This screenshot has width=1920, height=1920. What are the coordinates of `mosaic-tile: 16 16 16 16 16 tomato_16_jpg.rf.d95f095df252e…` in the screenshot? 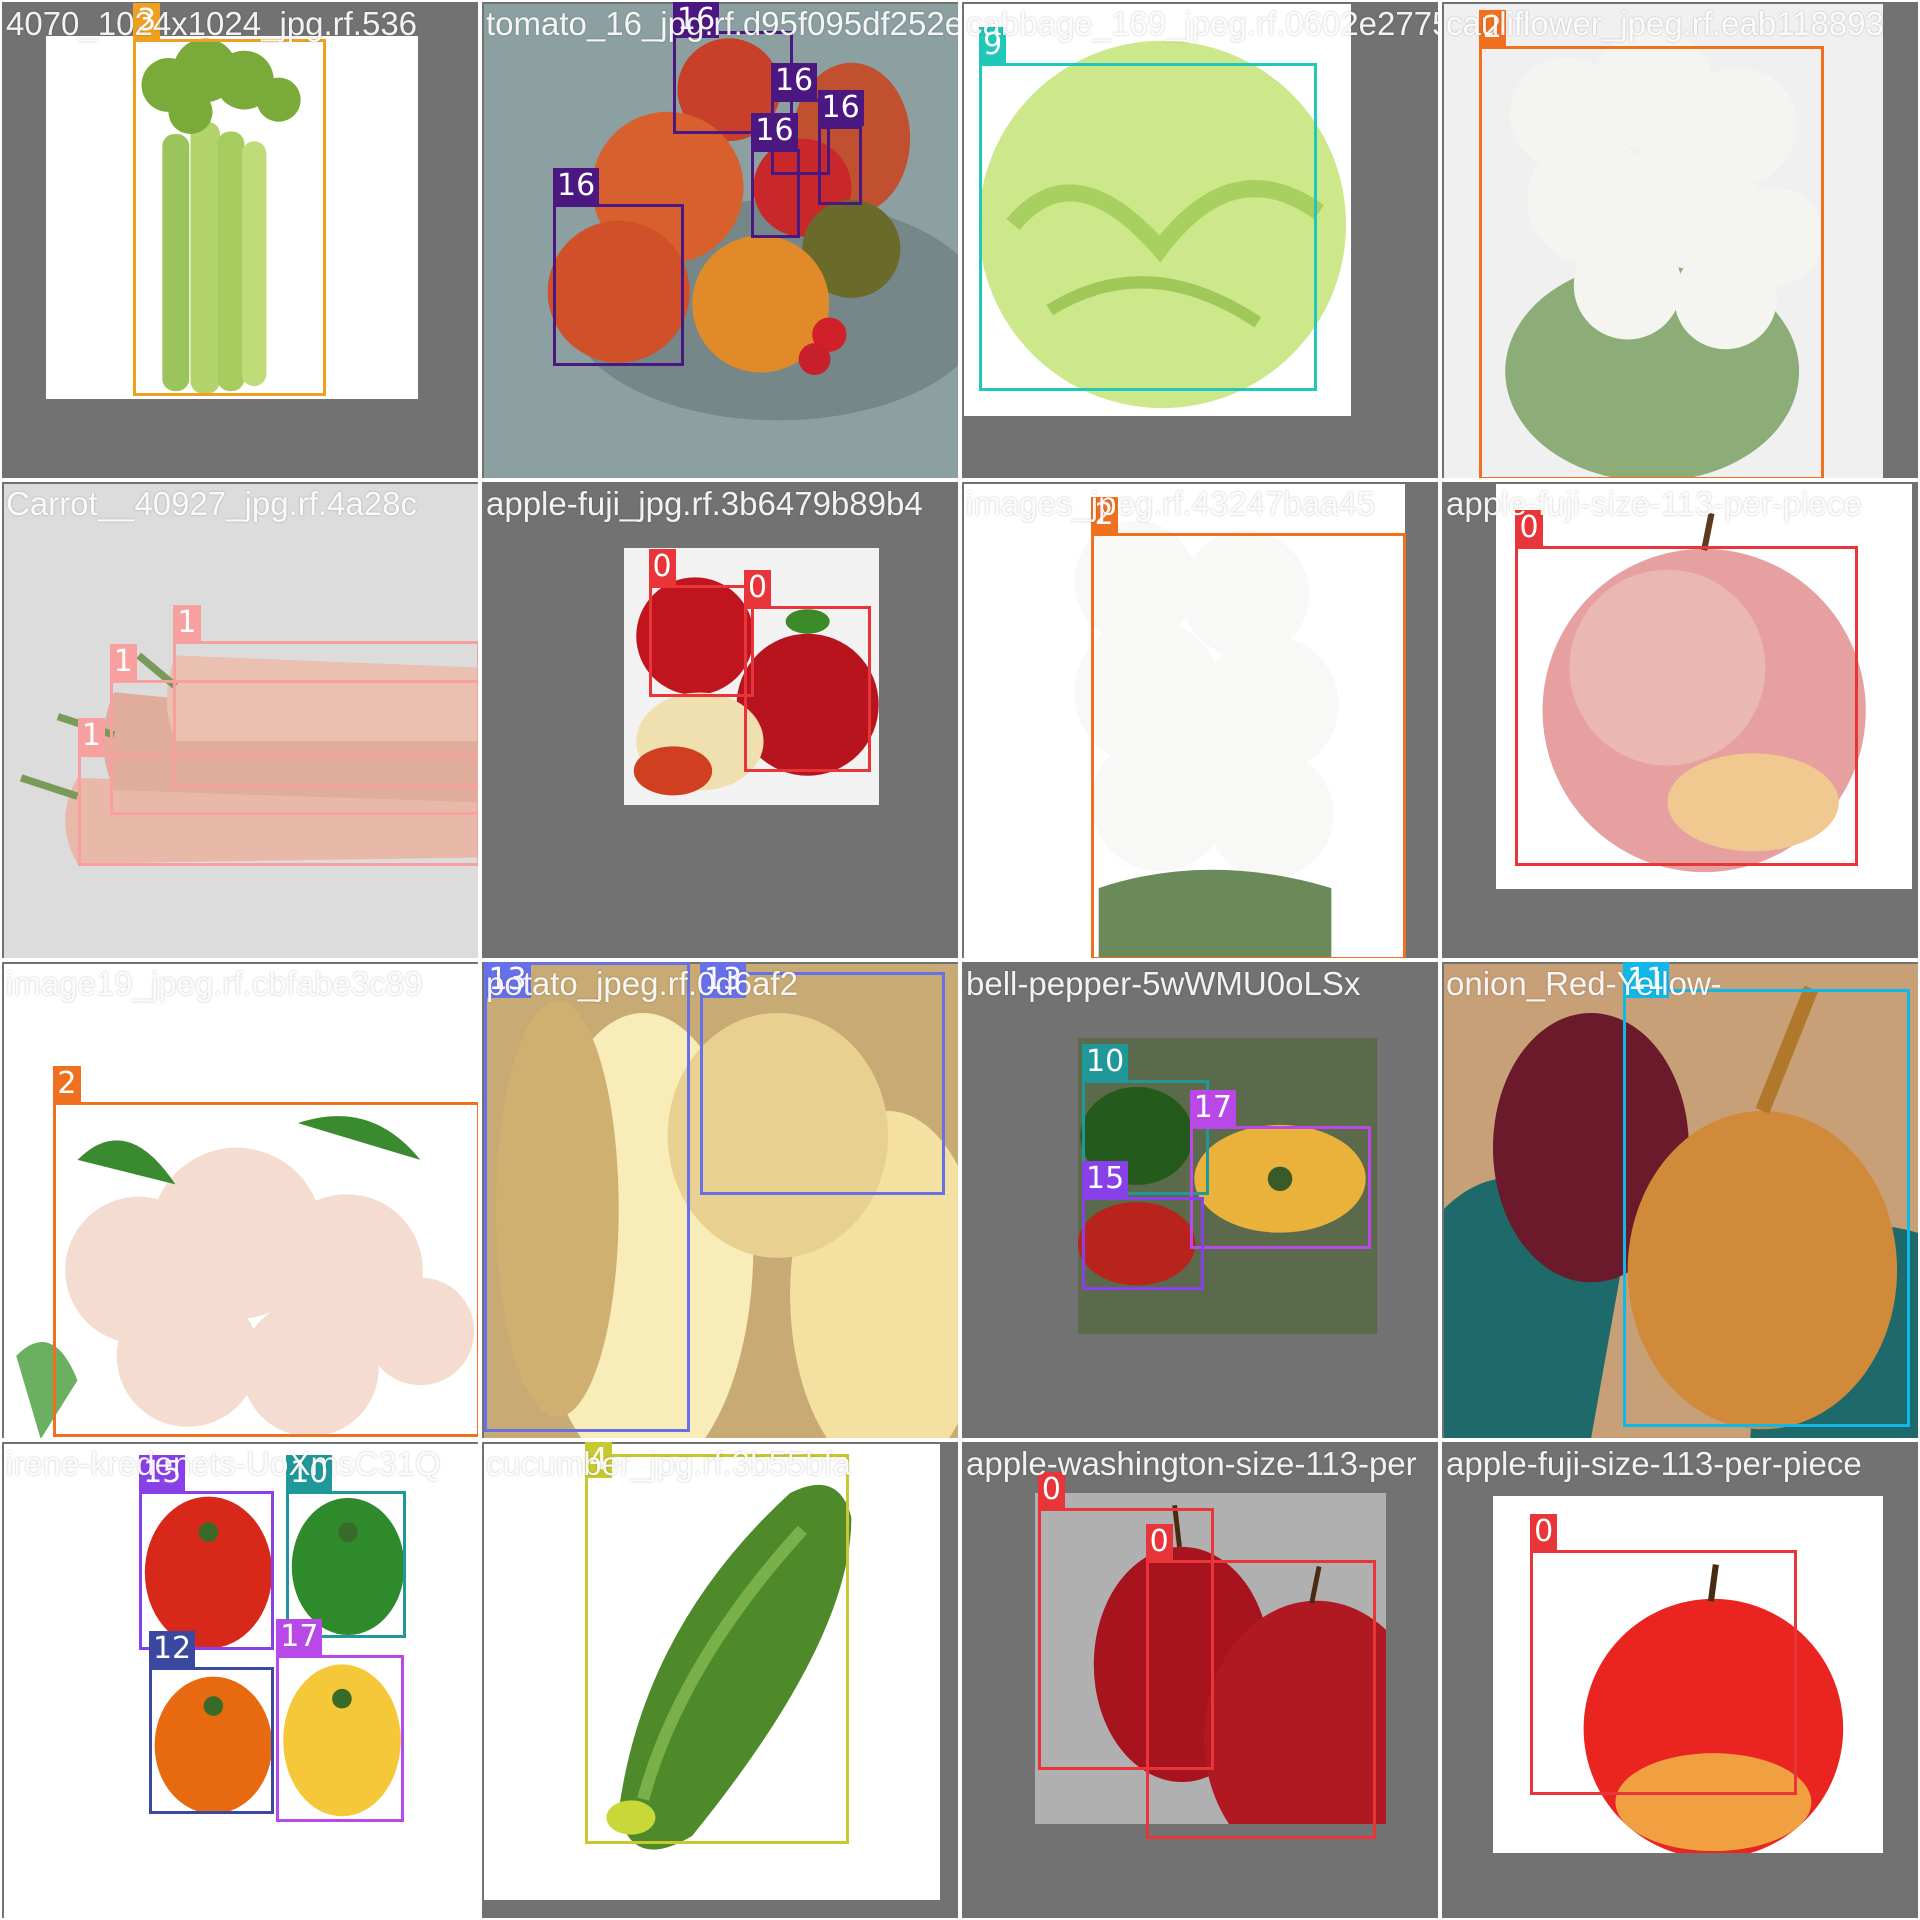 It's located at (720, 240).